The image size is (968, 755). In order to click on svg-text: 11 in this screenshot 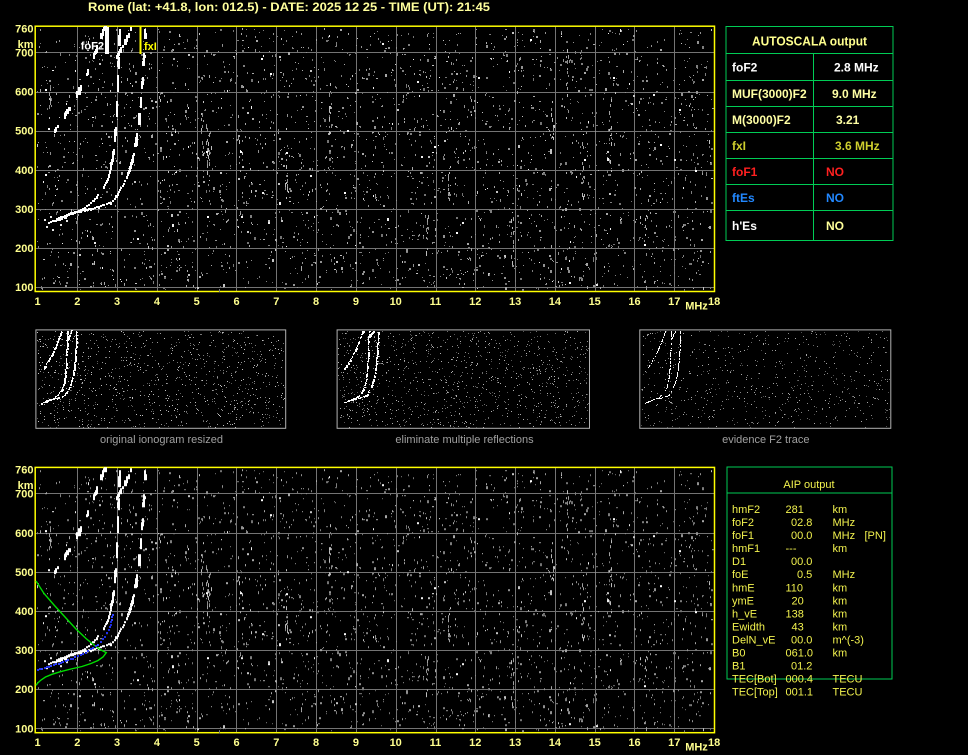, I will do `click(436, 302)`.